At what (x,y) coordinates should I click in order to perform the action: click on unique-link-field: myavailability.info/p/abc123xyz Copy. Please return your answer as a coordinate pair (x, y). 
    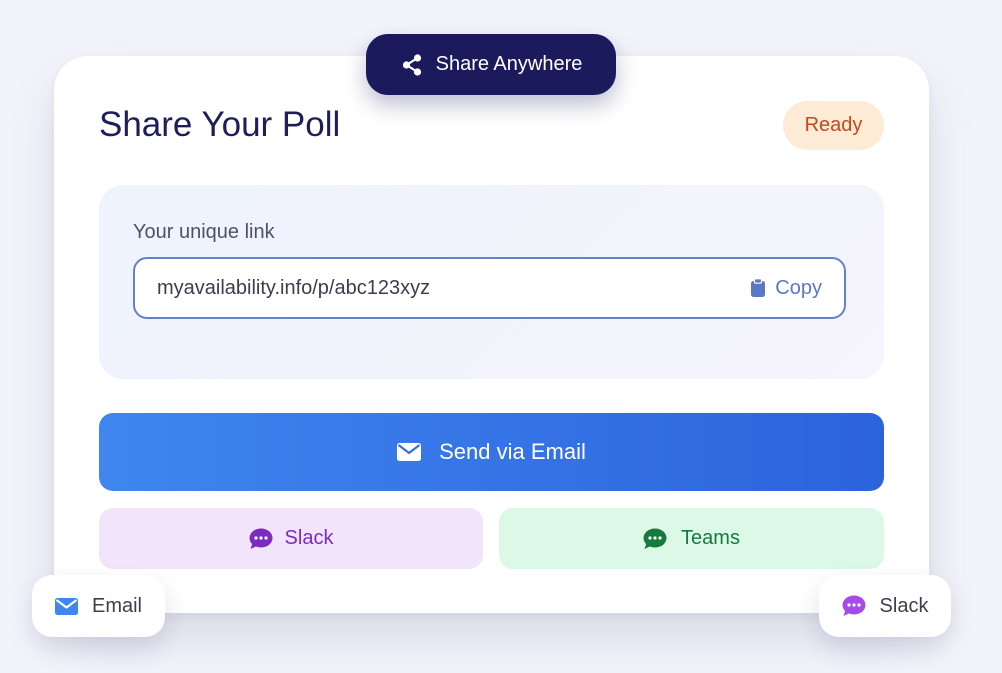
    Looking at the image, I should click on (489, 288).